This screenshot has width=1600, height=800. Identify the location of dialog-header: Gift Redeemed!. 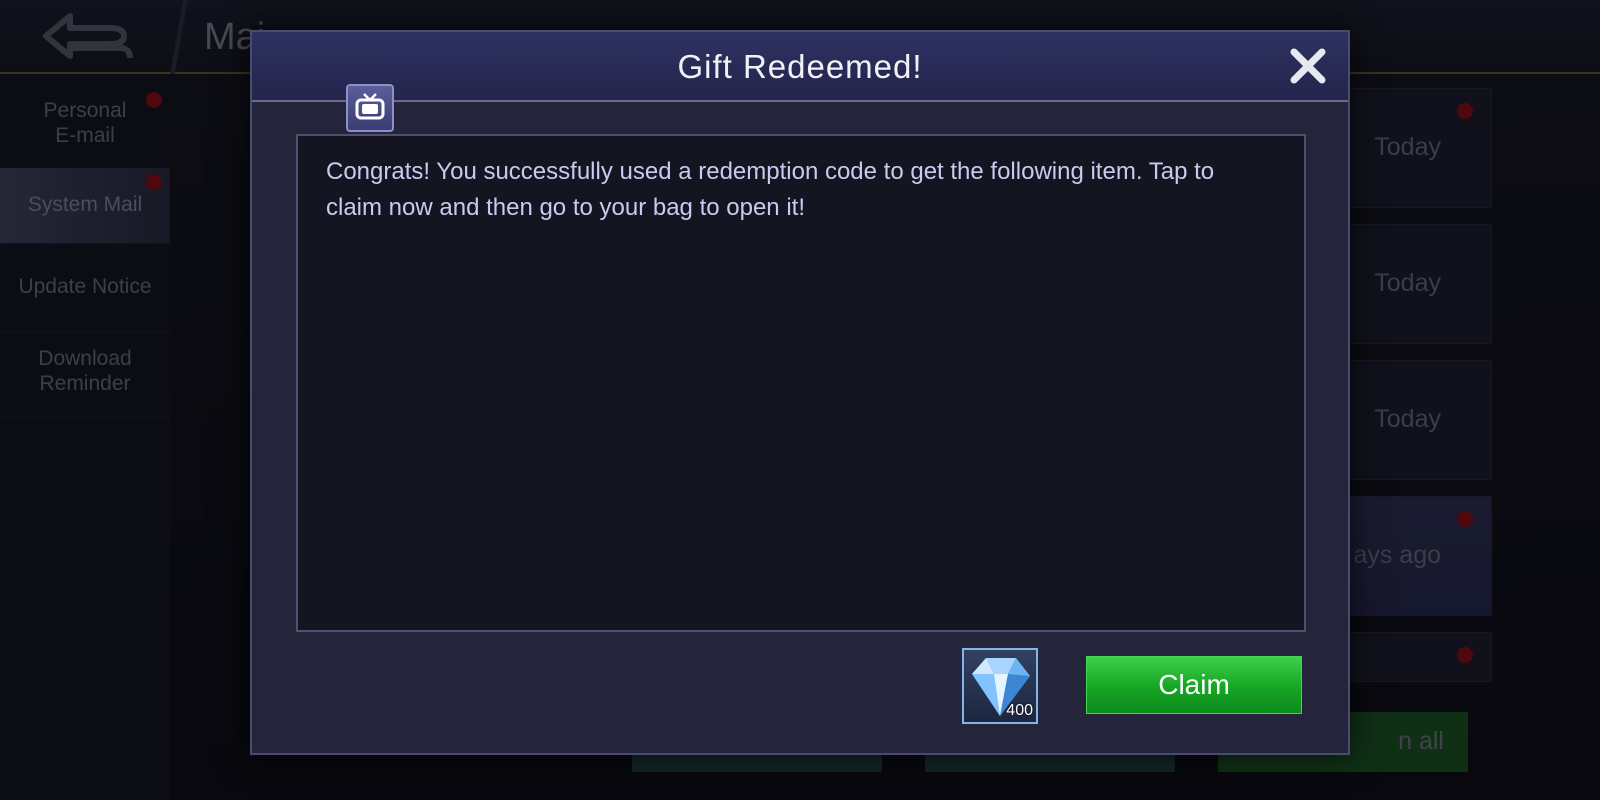
(800, 67).